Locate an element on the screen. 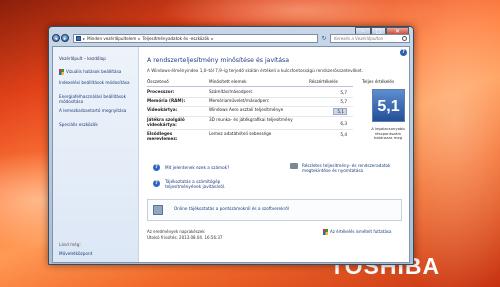  software-icon is located at coordinates (158, 210).